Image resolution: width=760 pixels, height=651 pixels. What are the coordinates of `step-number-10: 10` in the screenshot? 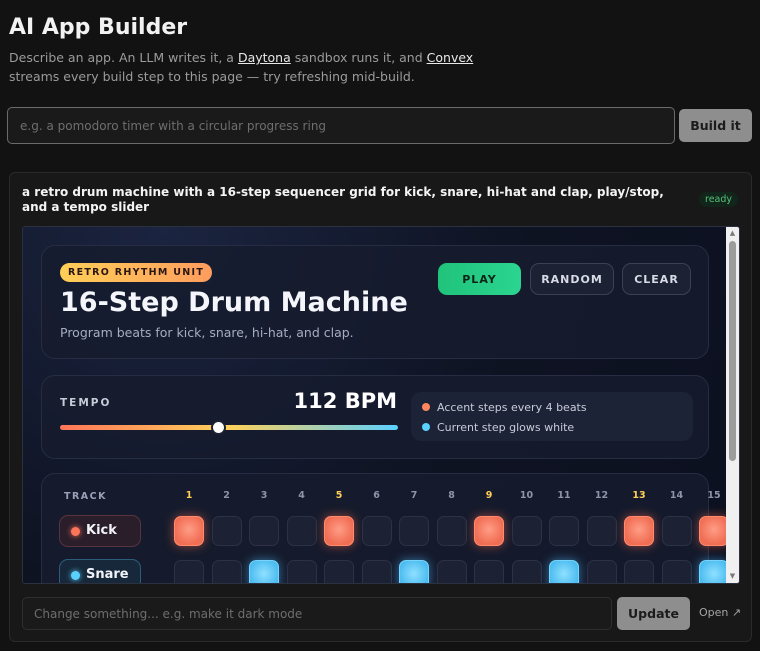 It's located at (526, 495).